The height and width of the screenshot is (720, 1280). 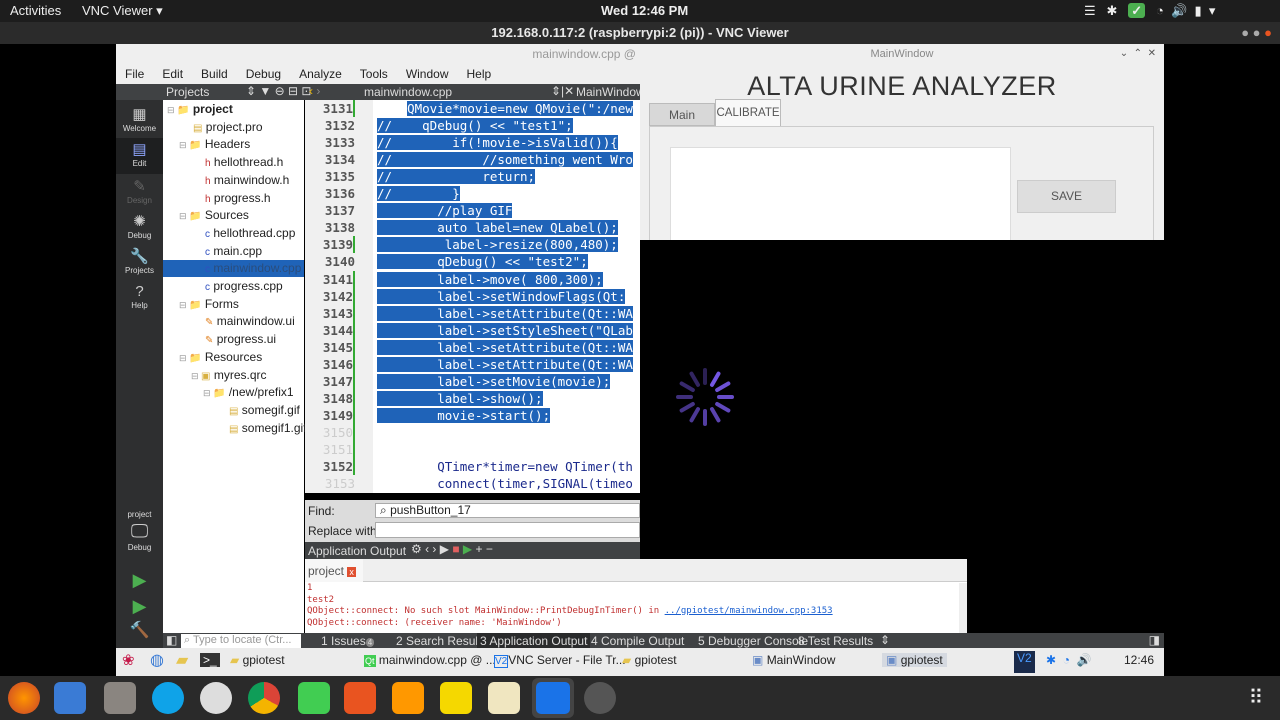 What do you see at coordinates (497, 227) in the screenshot?
I see `code-line: auto label=new QLabel();` at bounding box center [497, 227].